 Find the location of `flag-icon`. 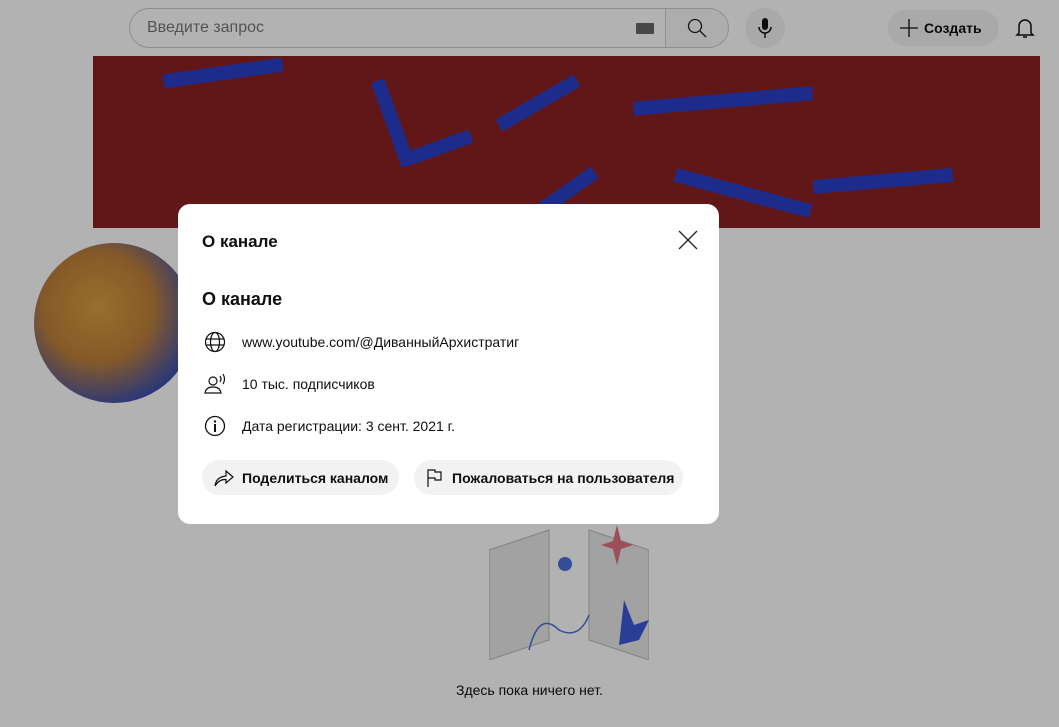

flag-icon is located at coordinates (434, 477).